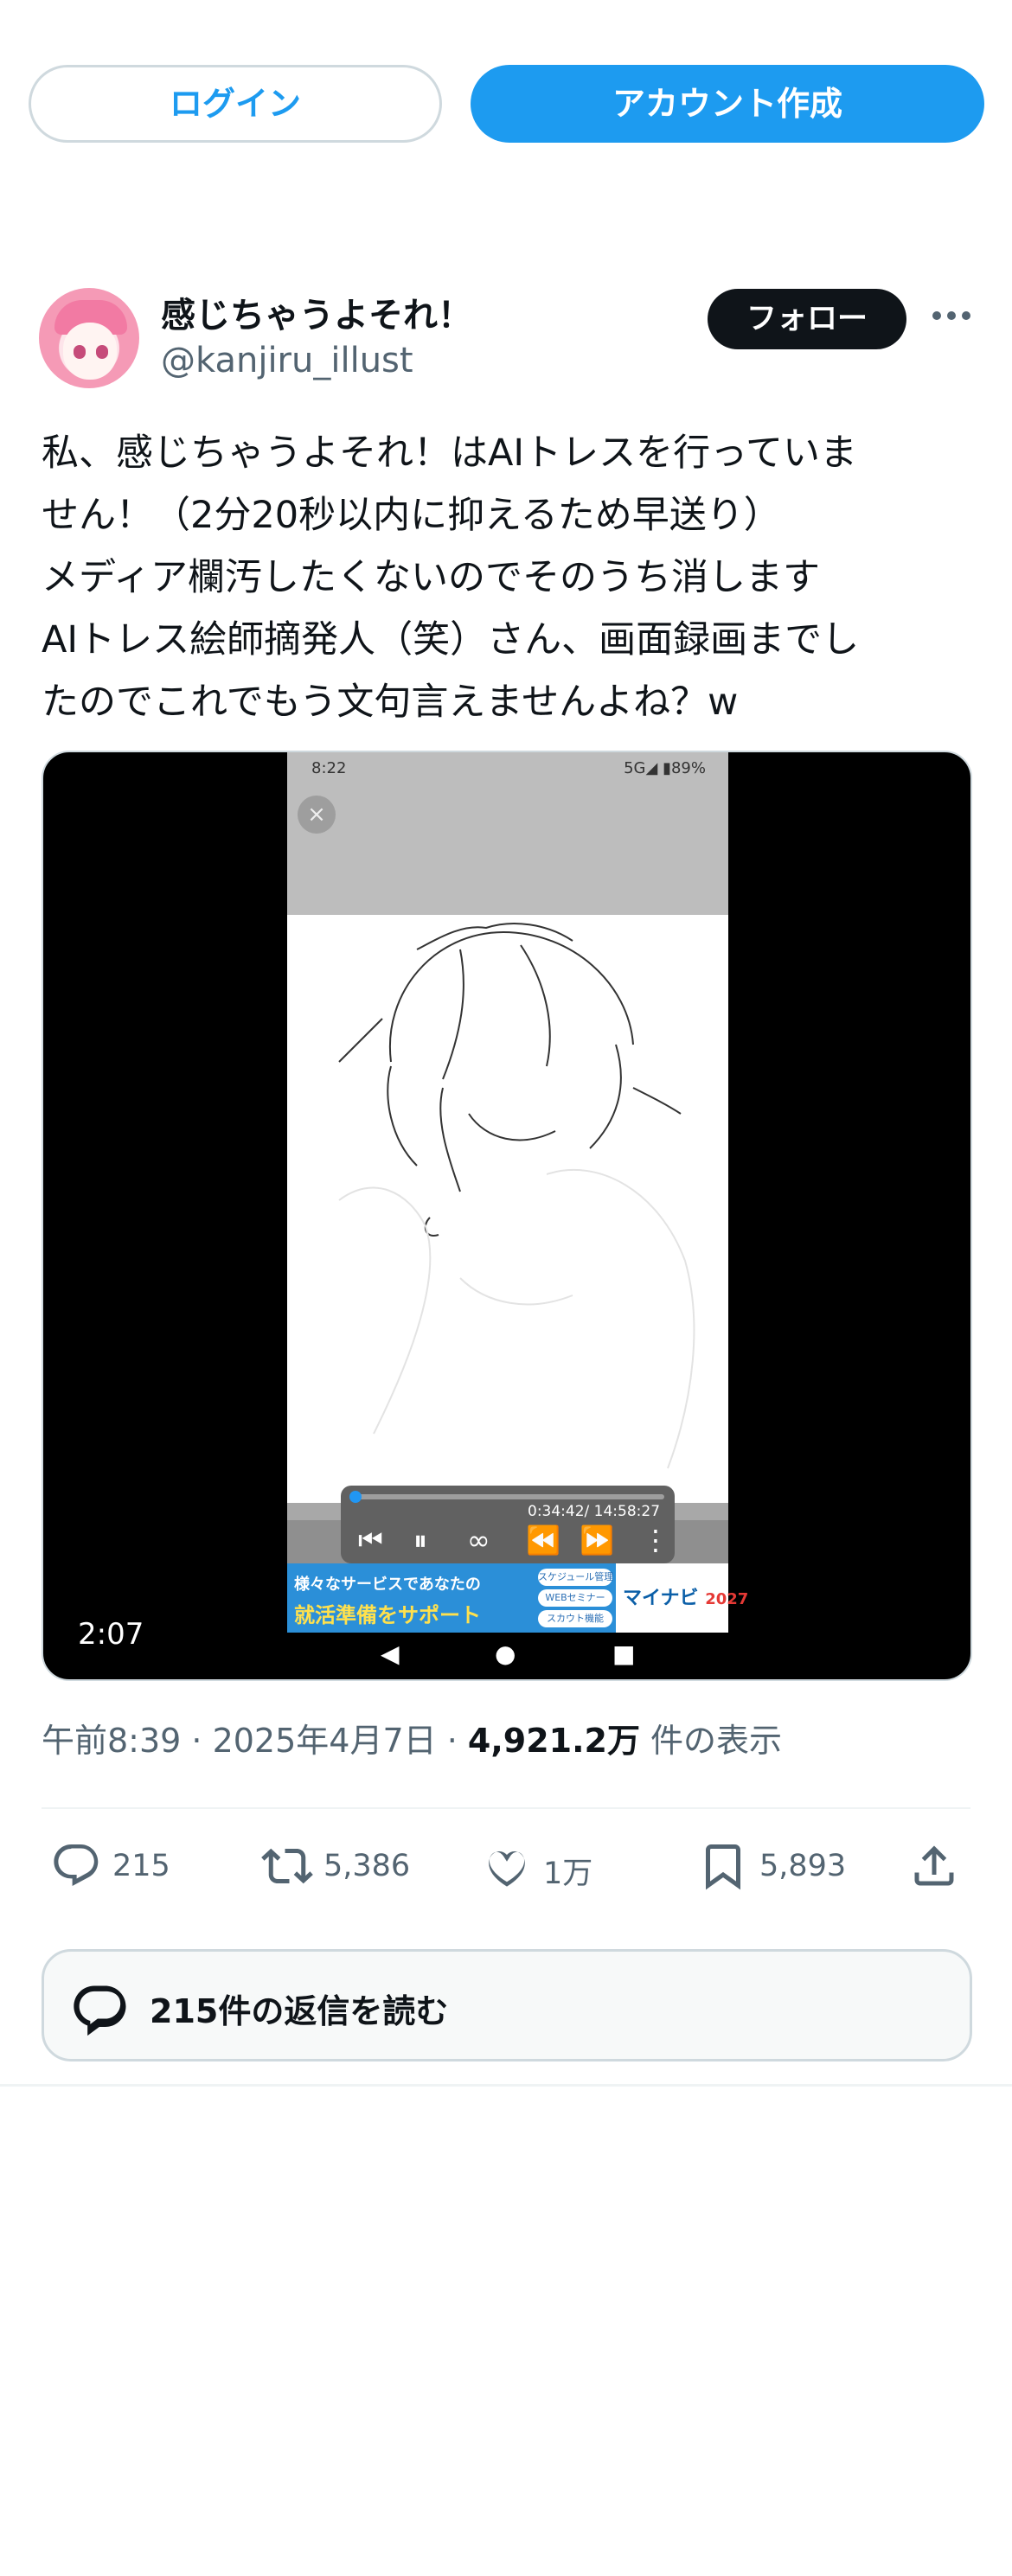 The width and height of the screenshot is (1012, 2576). I want to click on phone-status-right: 5G◢ ▮89%, so click(665, 768).